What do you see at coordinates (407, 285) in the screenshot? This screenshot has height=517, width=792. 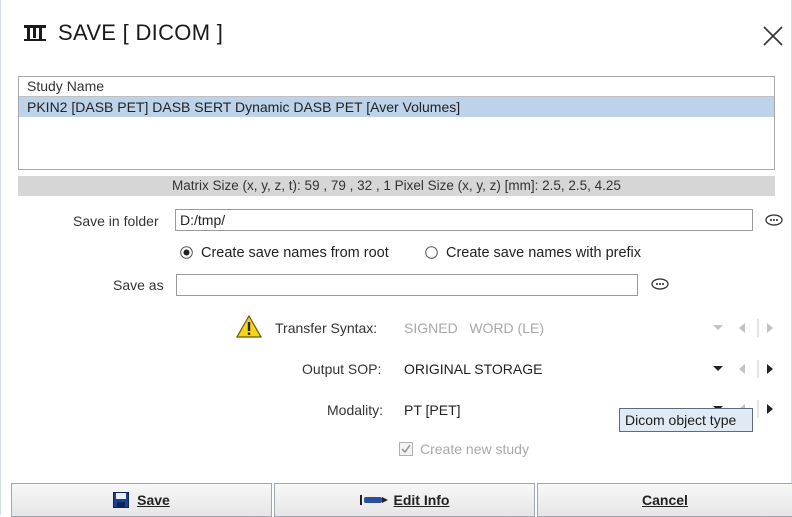 I see `save-as-input` at bounding box center [407, 285].